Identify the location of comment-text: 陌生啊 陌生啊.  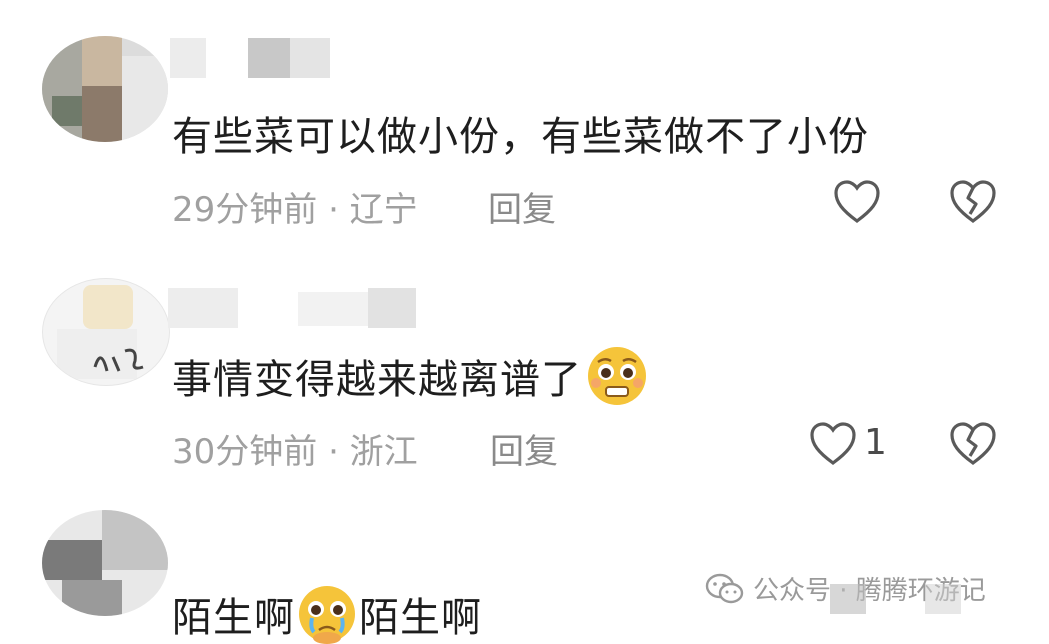
(327, 614).